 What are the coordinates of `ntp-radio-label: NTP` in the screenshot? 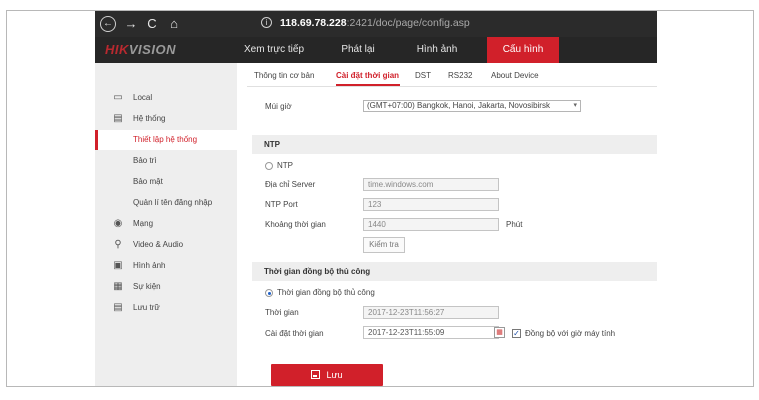 It's located at (285, 165).